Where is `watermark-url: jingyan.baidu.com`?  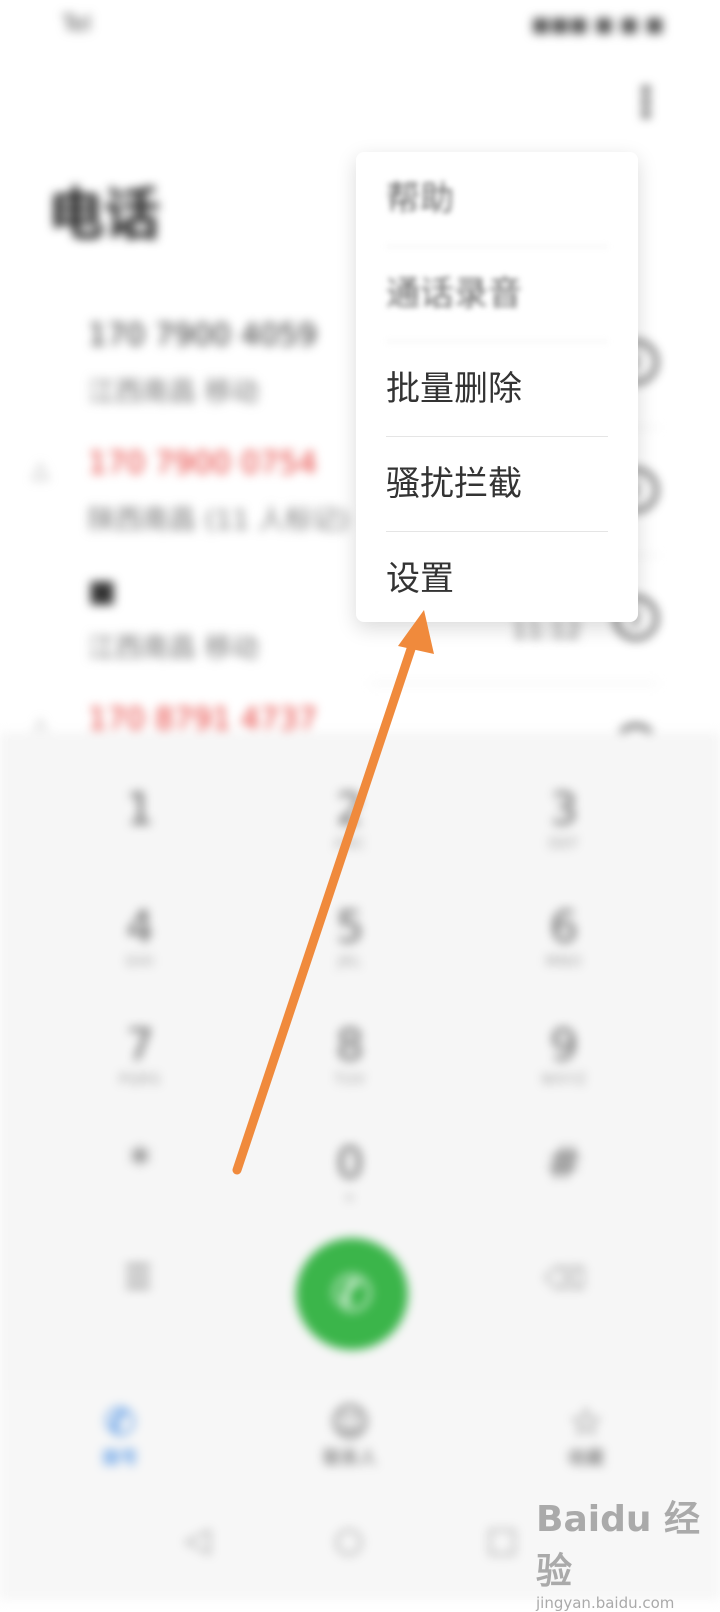
watermark-url: jingyan.baidu.com is located at coordinates (605, 1603).